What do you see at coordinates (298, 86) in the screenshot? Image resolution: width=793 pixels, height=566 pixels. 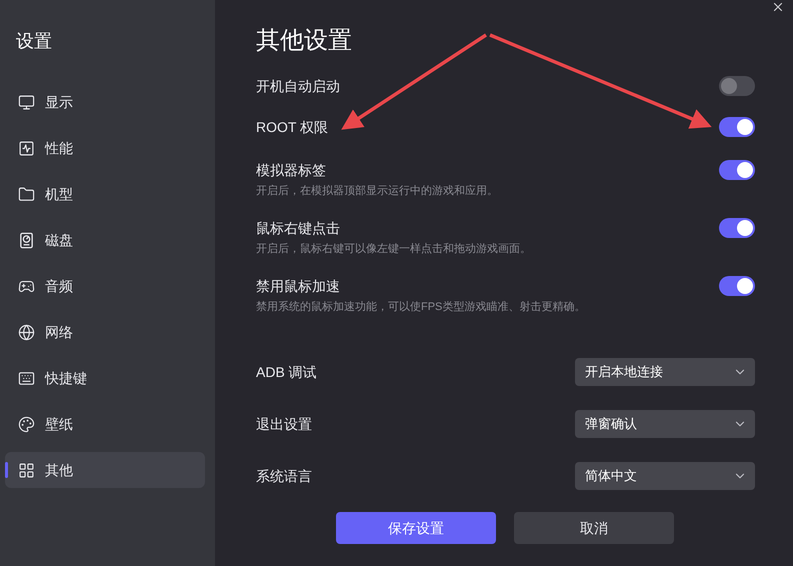 I see `setting-label: 开机自动启动` at bounding box center [298, 86].